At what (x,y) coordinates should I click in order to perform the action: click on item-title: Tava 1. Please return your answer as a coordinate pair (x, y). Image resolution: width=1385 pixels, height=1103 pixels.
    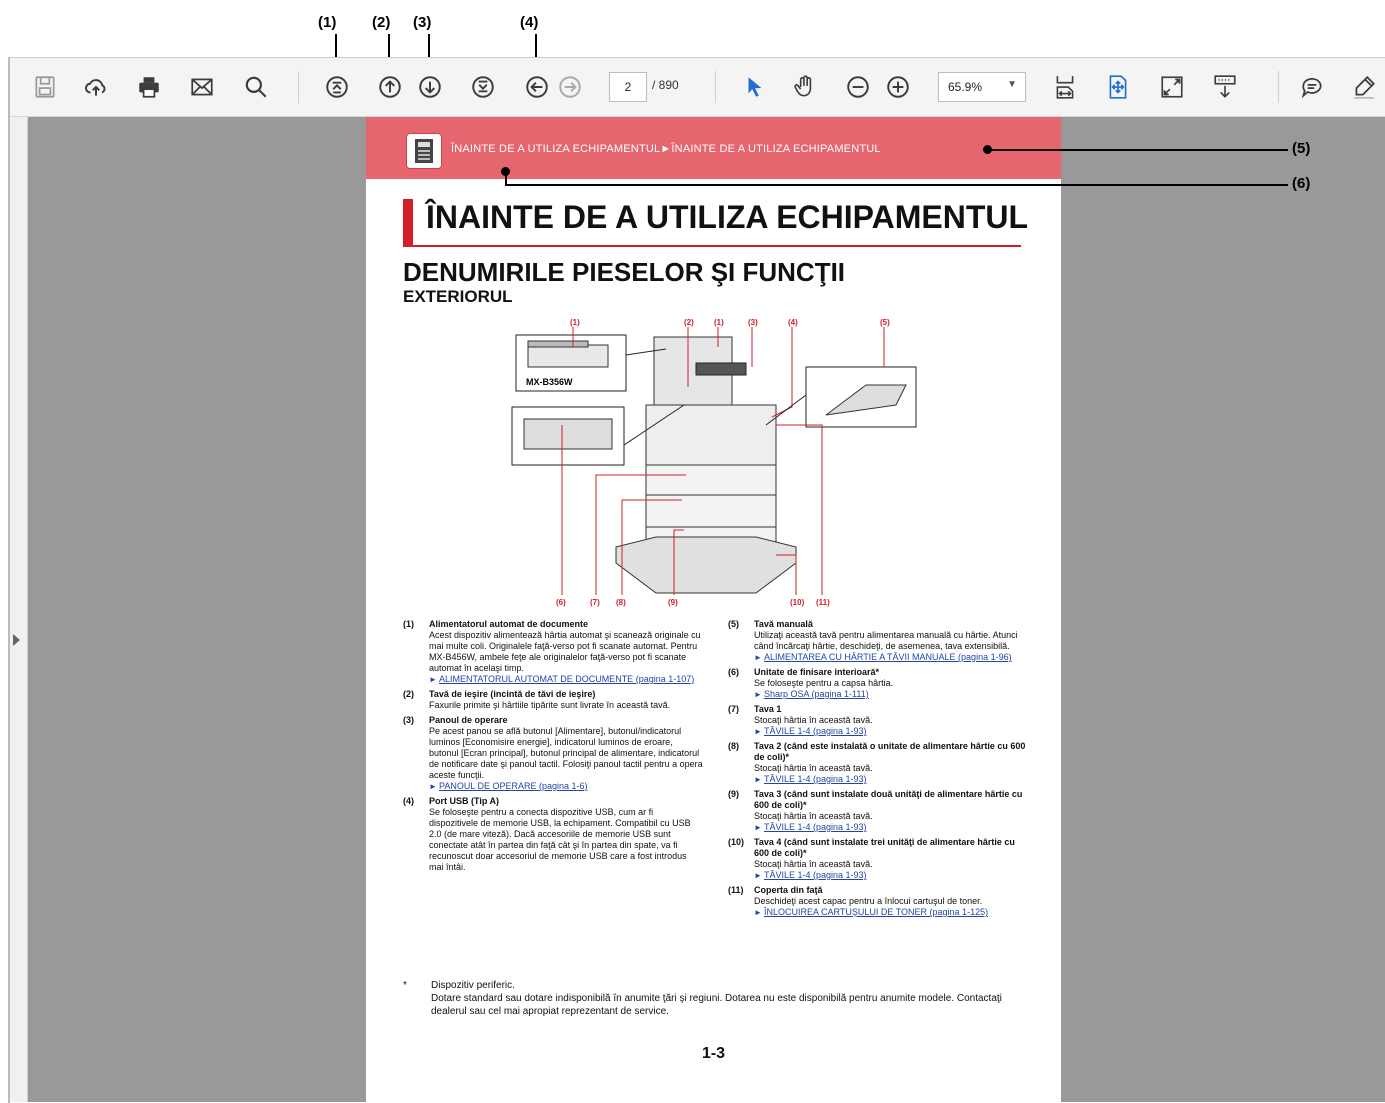
    Looking at the image, I should click on (768, 709).